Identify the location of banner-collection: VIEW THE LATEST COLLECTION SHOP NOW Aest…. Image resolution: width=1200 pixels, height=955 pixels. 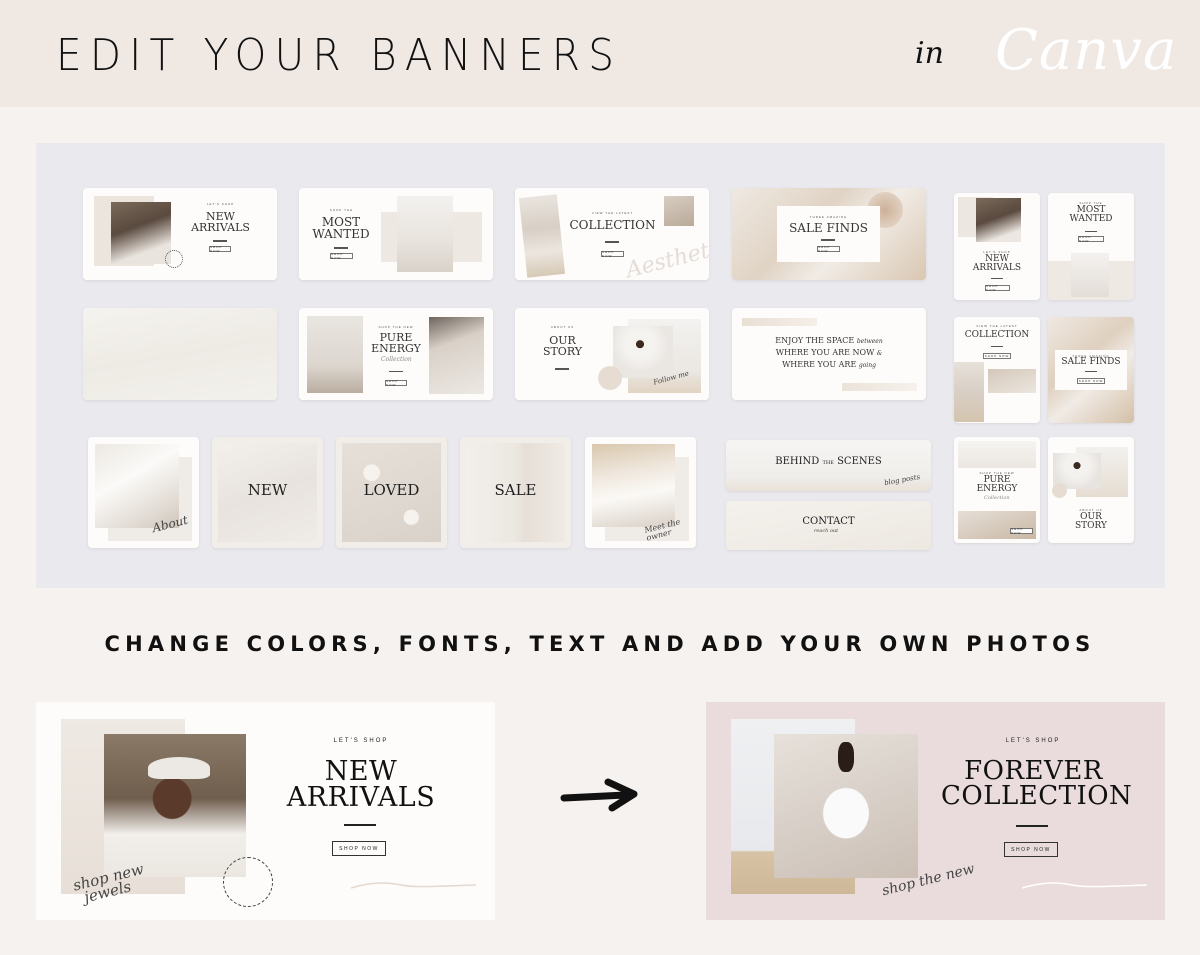
(612, 234).